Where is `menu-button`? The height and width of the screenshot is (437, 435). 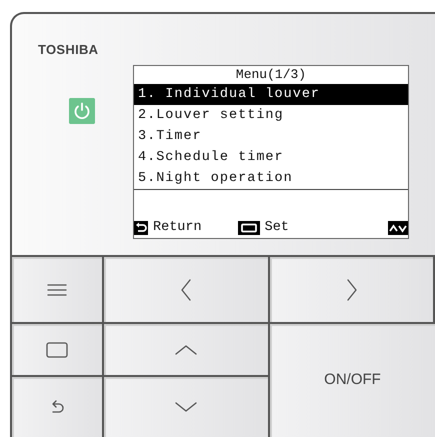
menu-button is located at coordinates (58, 290).